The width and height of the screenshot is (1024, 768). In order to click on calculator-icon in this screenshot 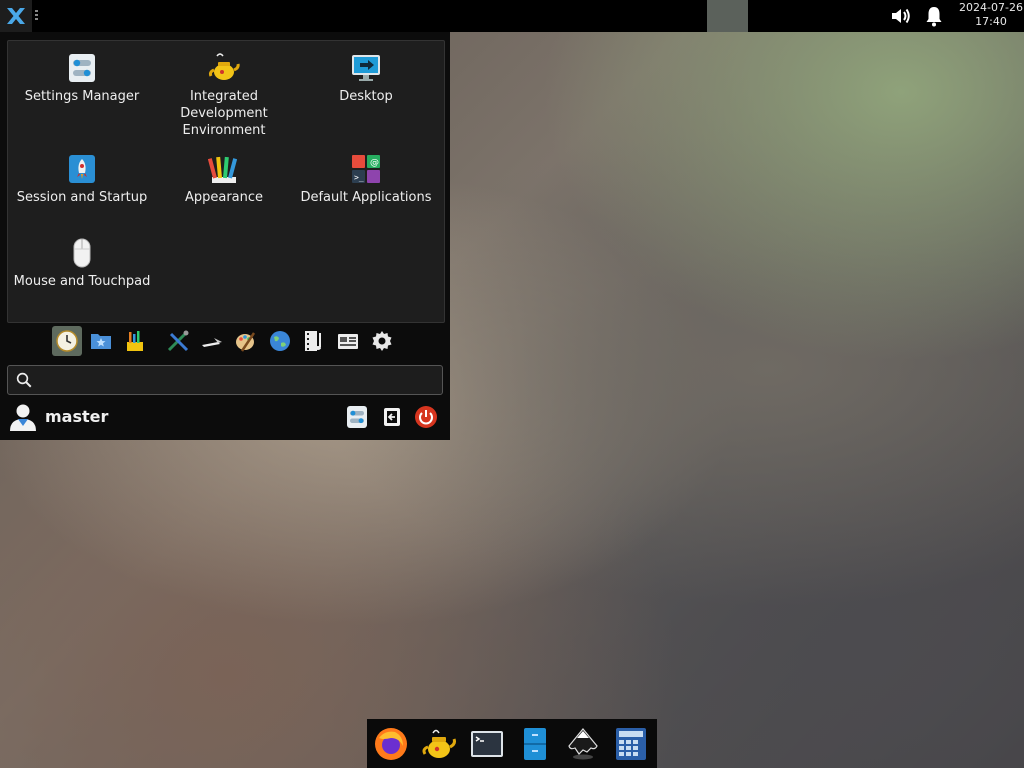, I will do `click(631, 744)`.